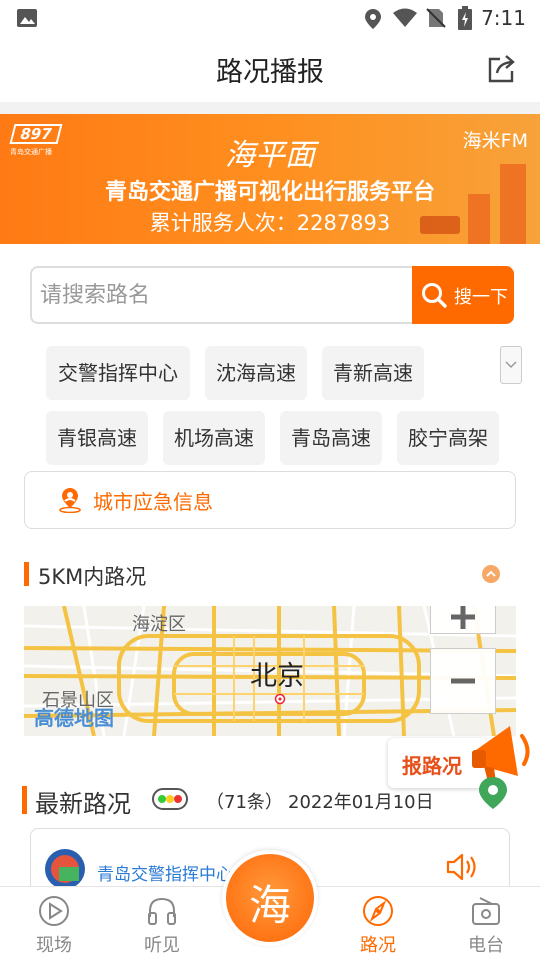  What do you see at coordinates (503, 18) in the screenshot?
I see `status-time: 7:11` at bounding box center [503, 18].